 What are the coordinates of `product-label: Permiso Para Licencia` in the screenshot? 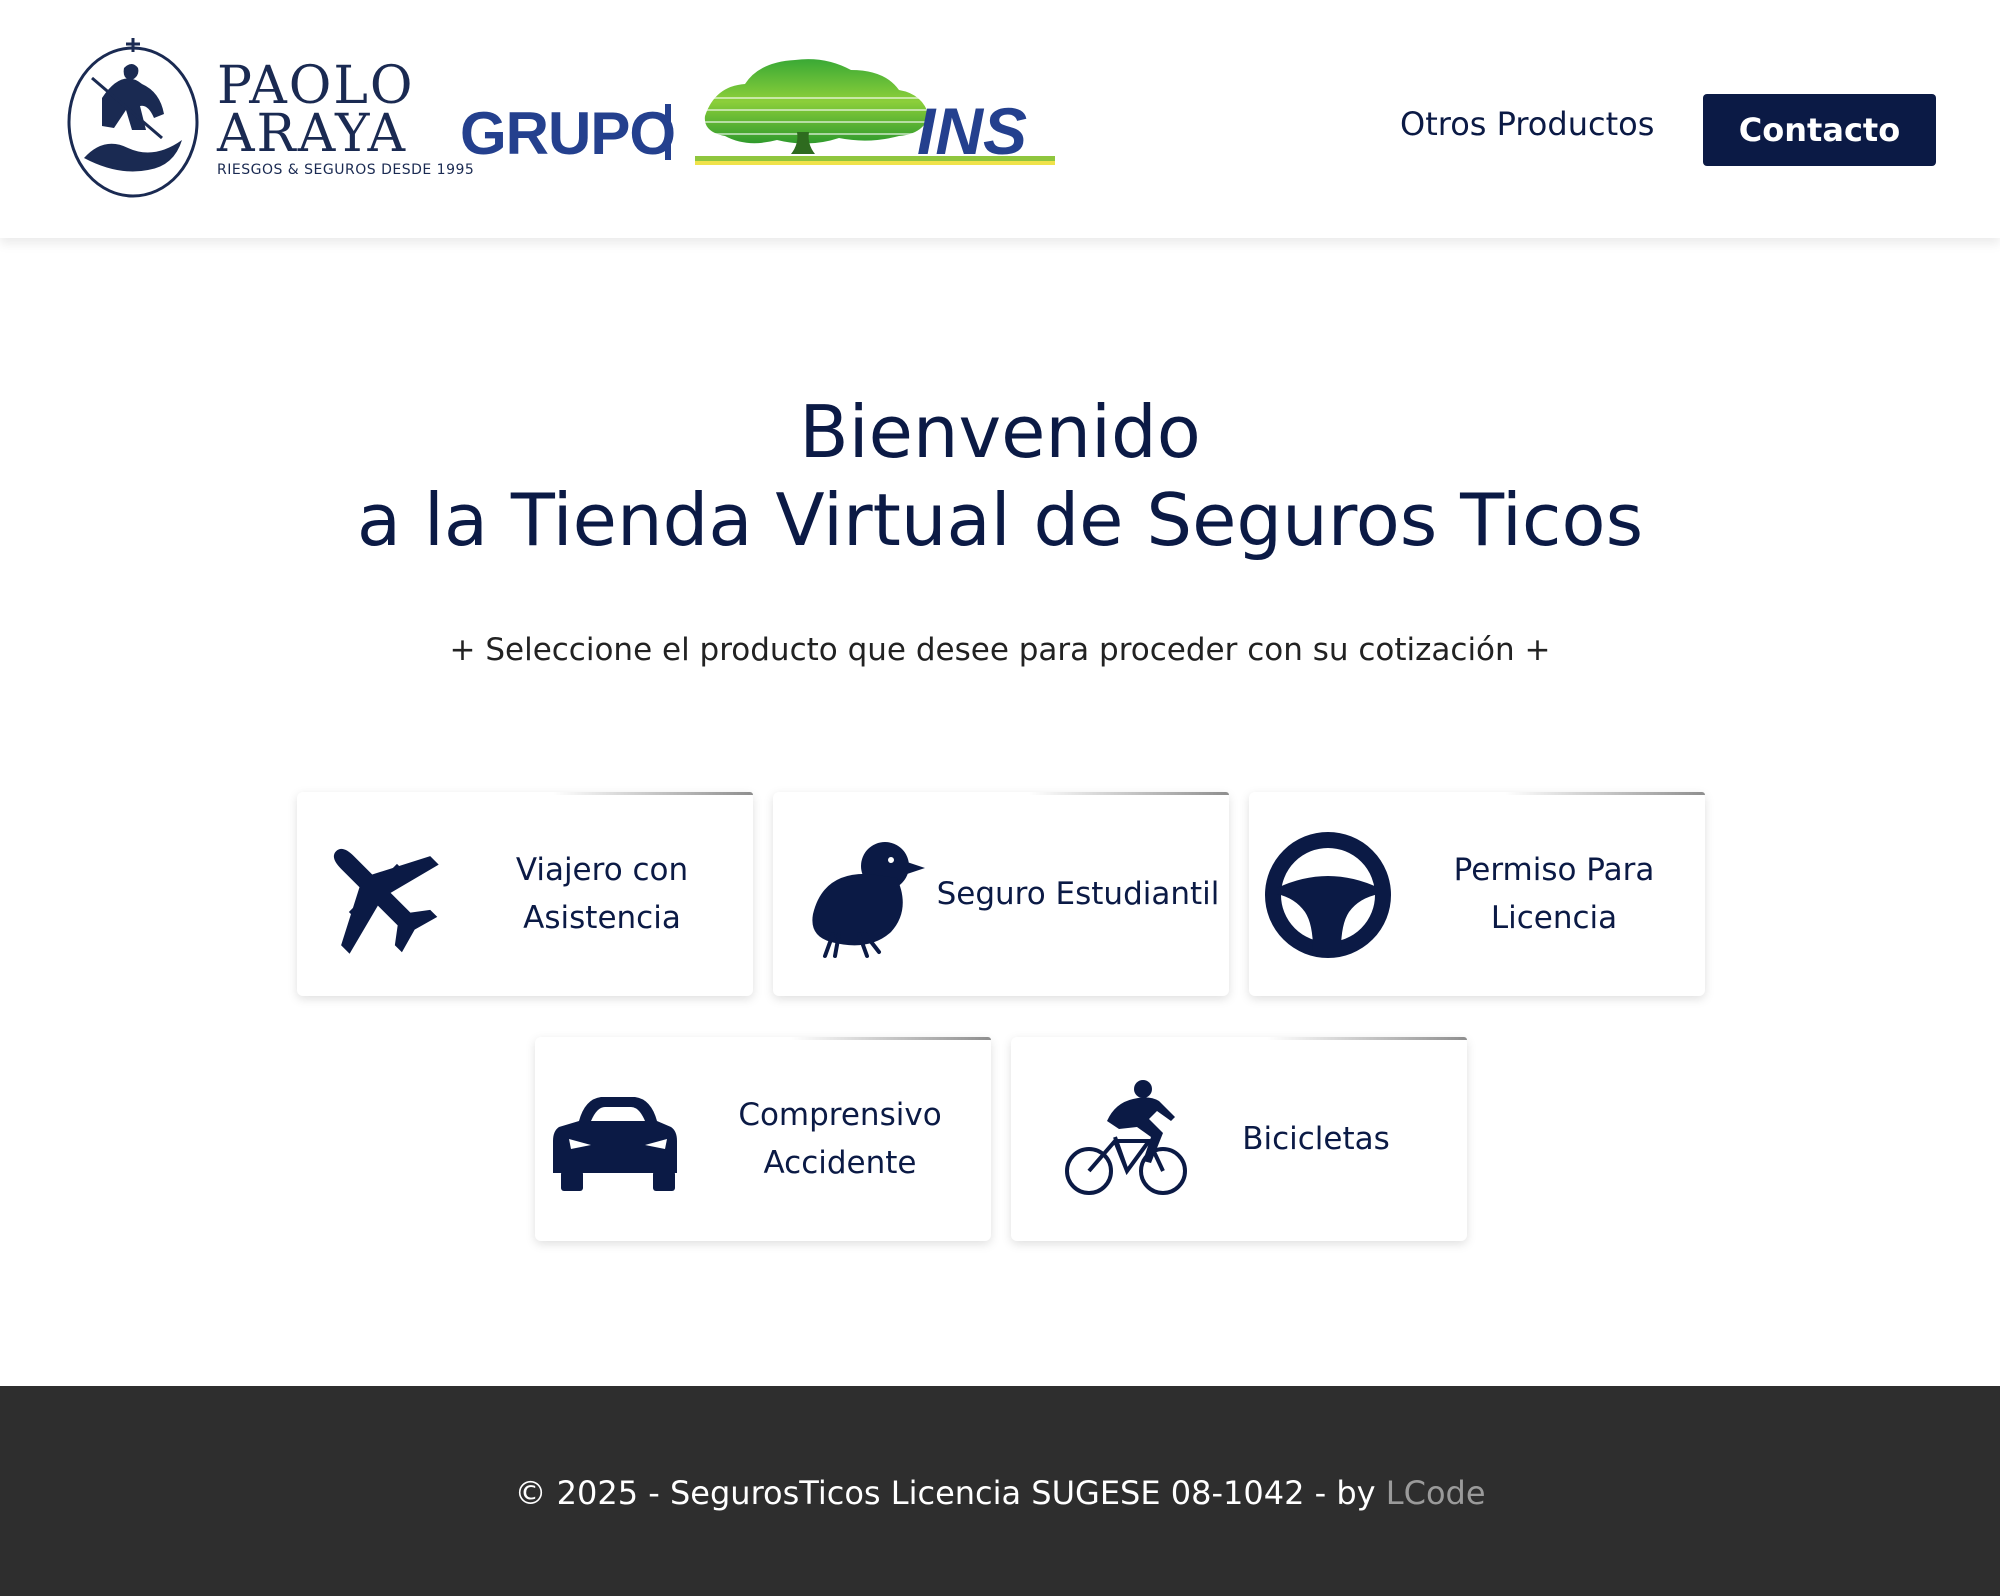 It's located at (1554, 894).